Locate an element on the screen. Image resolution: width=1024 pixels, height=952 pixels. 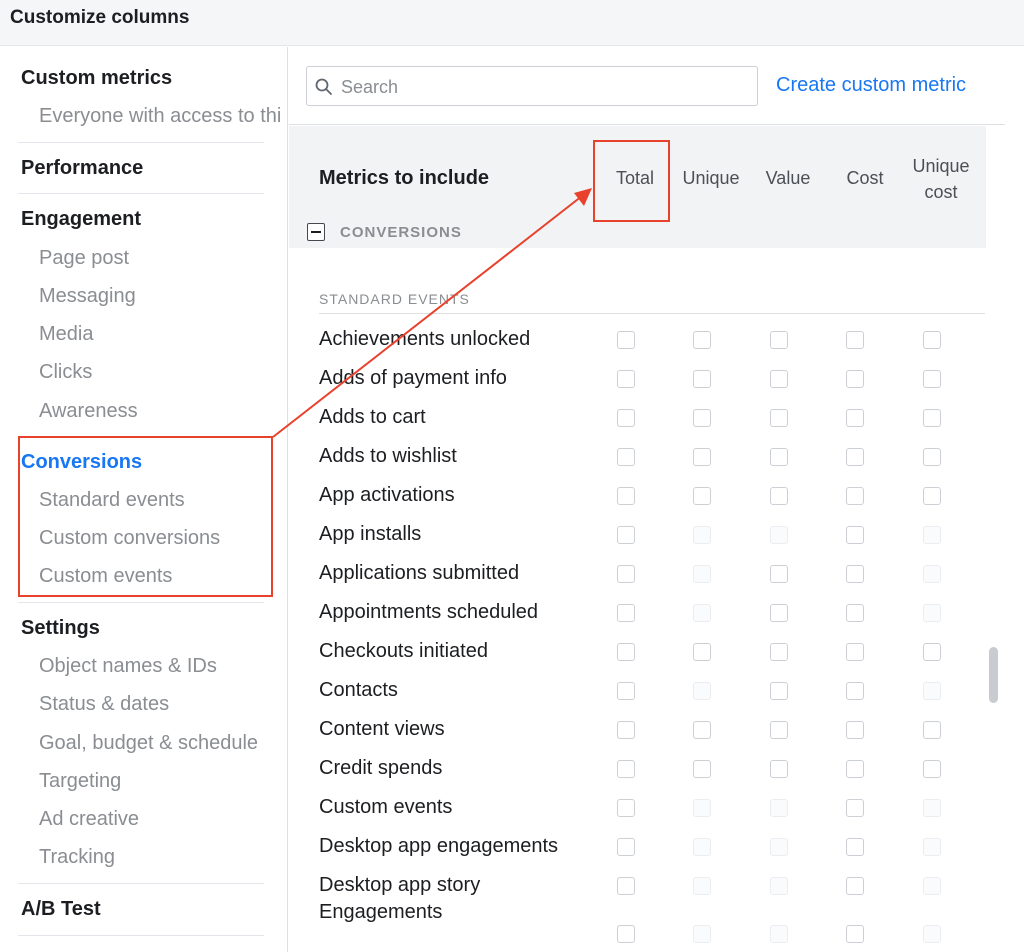
sidebar-item-goal-budget: Goal, budget & schedule is located at coordinates (148, 743).